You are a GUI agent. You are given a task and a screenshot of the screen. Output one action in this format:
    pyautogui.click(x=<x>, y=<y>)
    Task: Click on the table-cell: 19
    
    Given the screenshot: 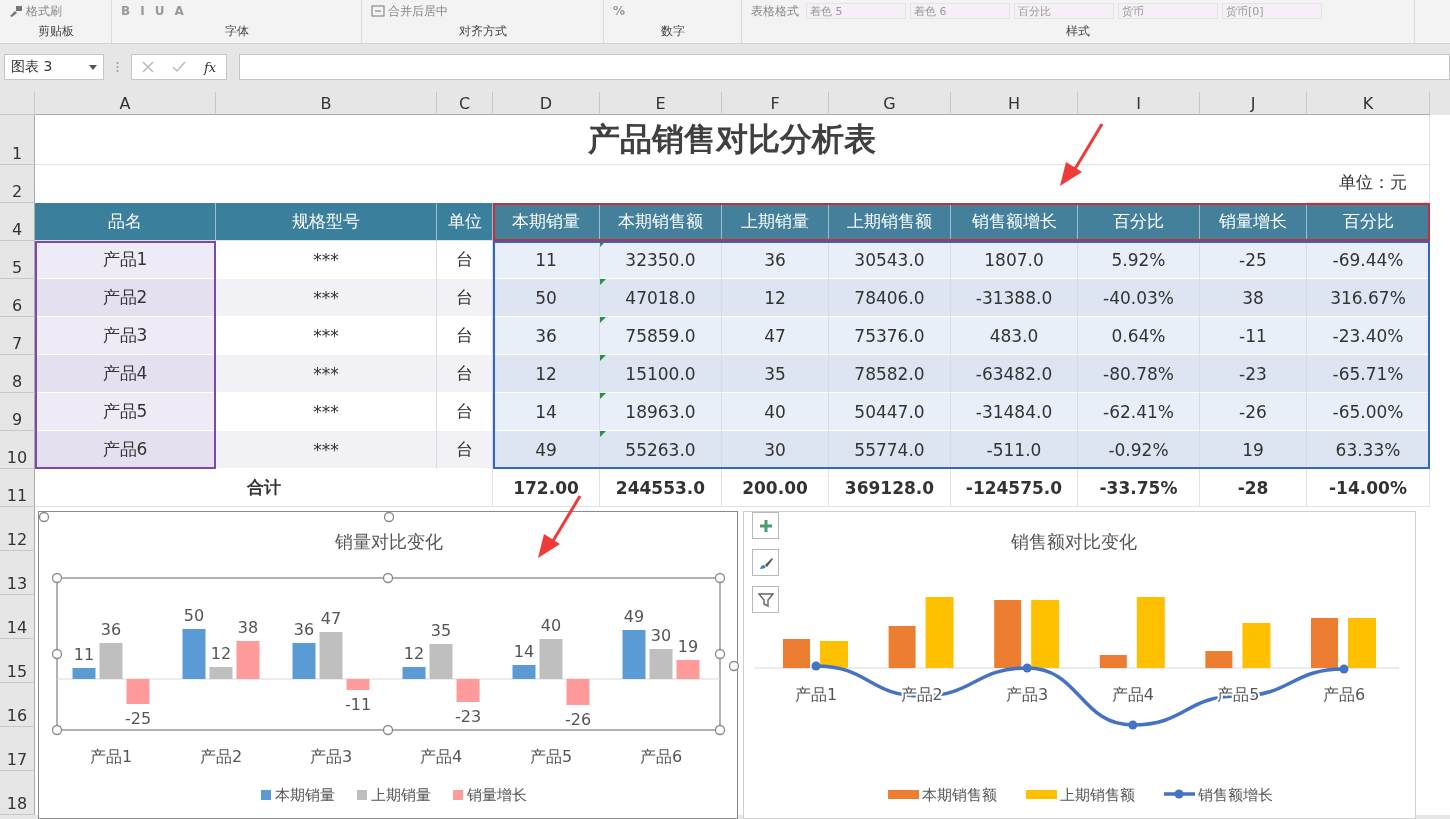 What is the action you would take?
    pyautogui.click(x=1253, y=450)
    